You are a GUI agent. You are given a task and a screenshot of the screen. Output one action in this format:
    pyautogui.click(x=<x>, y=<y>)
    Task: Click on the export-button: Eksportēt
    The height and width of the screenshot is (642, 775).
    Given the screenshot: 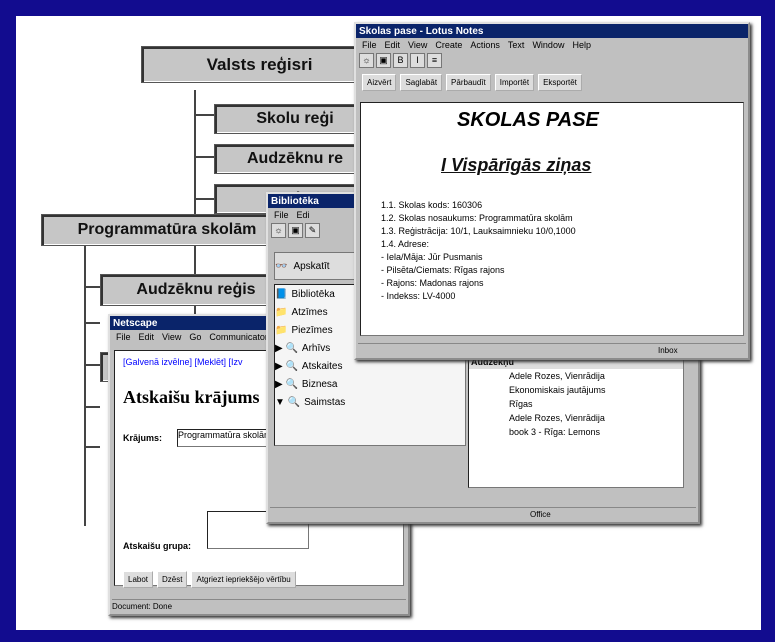 What is the action you would take?
    pyautogui.click(x=560, y=82)
    